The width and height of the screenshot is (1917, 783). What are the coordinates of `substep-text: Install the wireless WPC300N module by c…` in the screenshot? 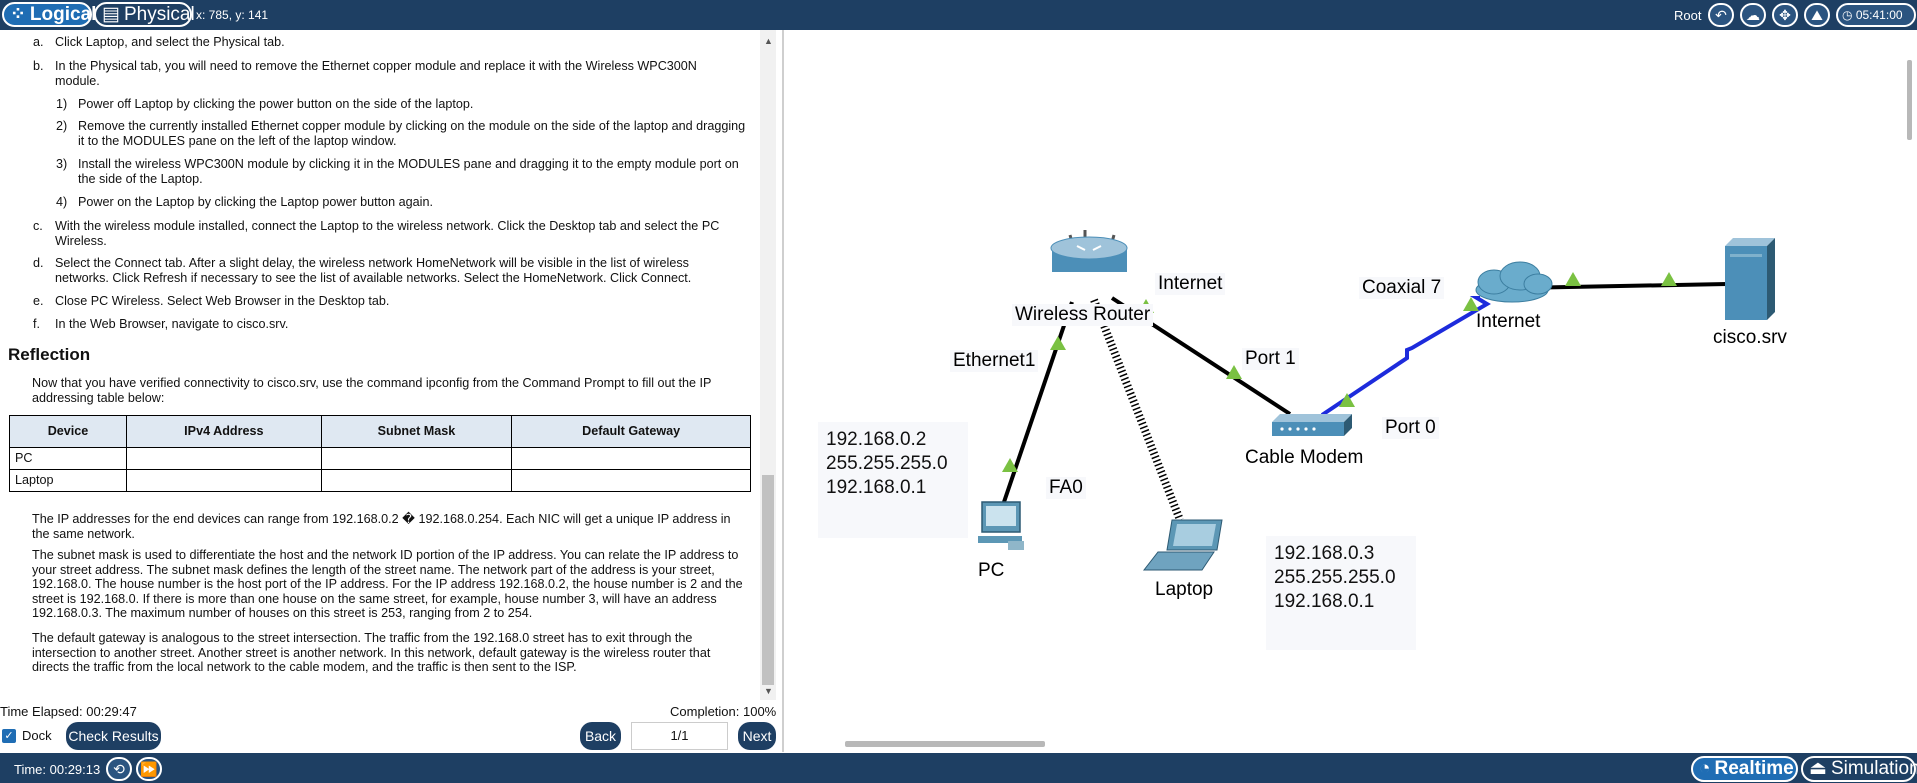 It's located at (408, 171).